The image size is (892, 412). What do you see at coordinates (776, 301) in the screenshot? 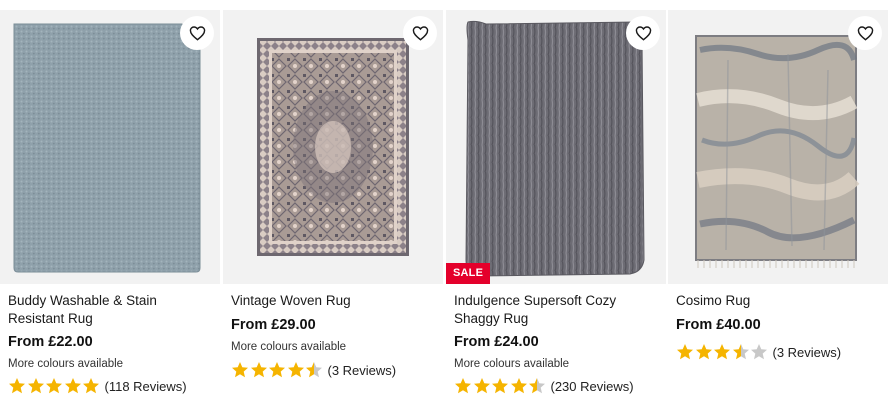
I see `product-title: Cosimo Rug` at bounding box center [776, 301].